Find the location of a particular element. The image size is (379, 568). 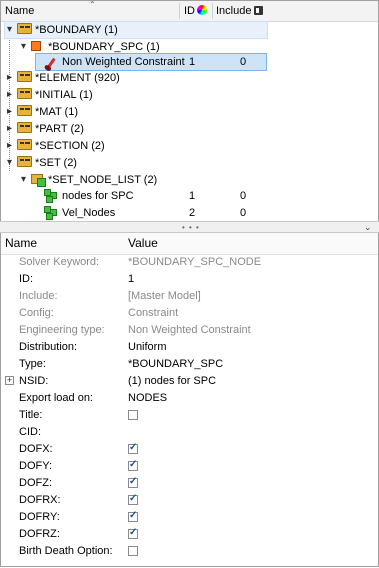

splitter-grip-icon: • • • is located at coordinates (191, 227).